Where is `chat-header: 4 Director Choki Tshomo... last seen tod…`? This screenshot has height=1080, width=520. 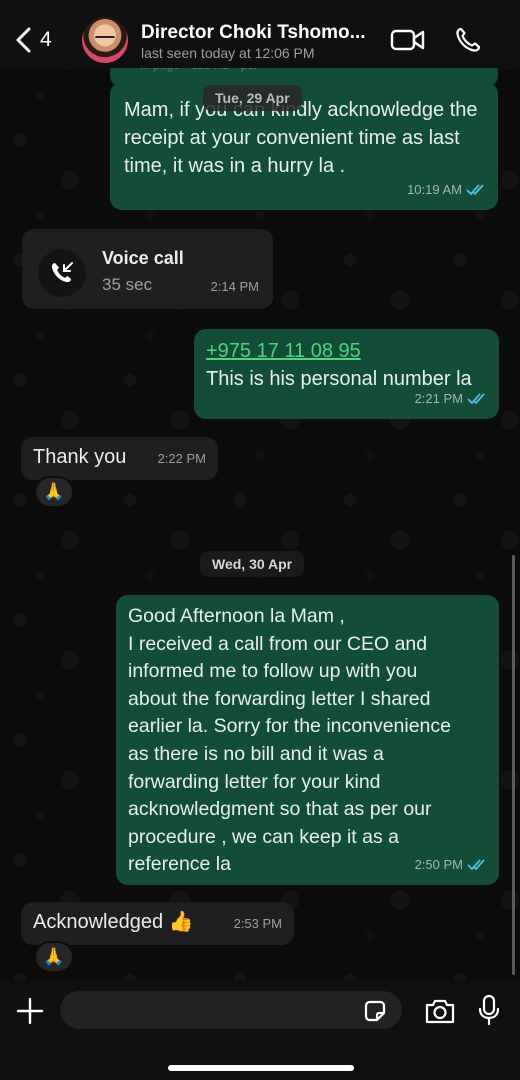 chat-header: 4 Director Choki Tshomo... last seen tod… is located at coordinates (260, 34).